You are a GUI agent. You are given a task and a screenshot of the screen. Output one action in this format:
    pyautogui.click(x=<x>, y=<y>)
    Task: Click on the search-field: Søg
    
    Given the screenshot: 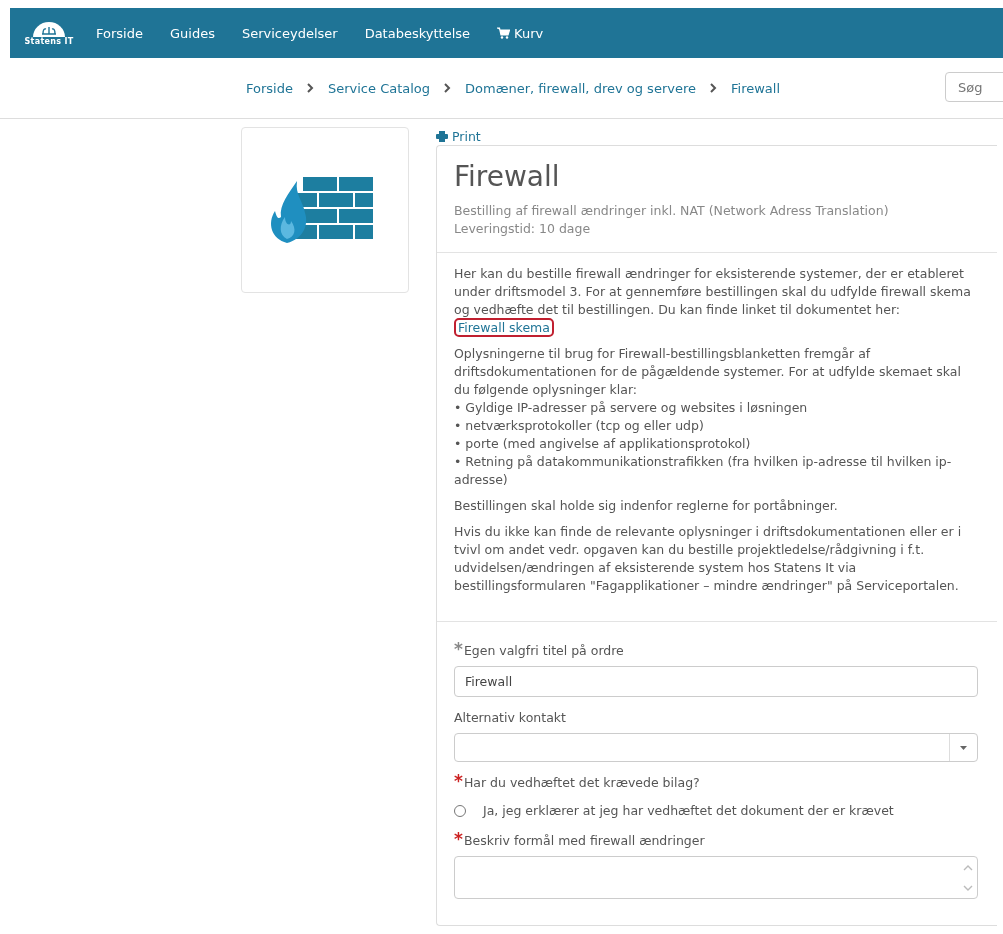 What is the action you would take?
    pyautogui.click(x=974, y=87)
    